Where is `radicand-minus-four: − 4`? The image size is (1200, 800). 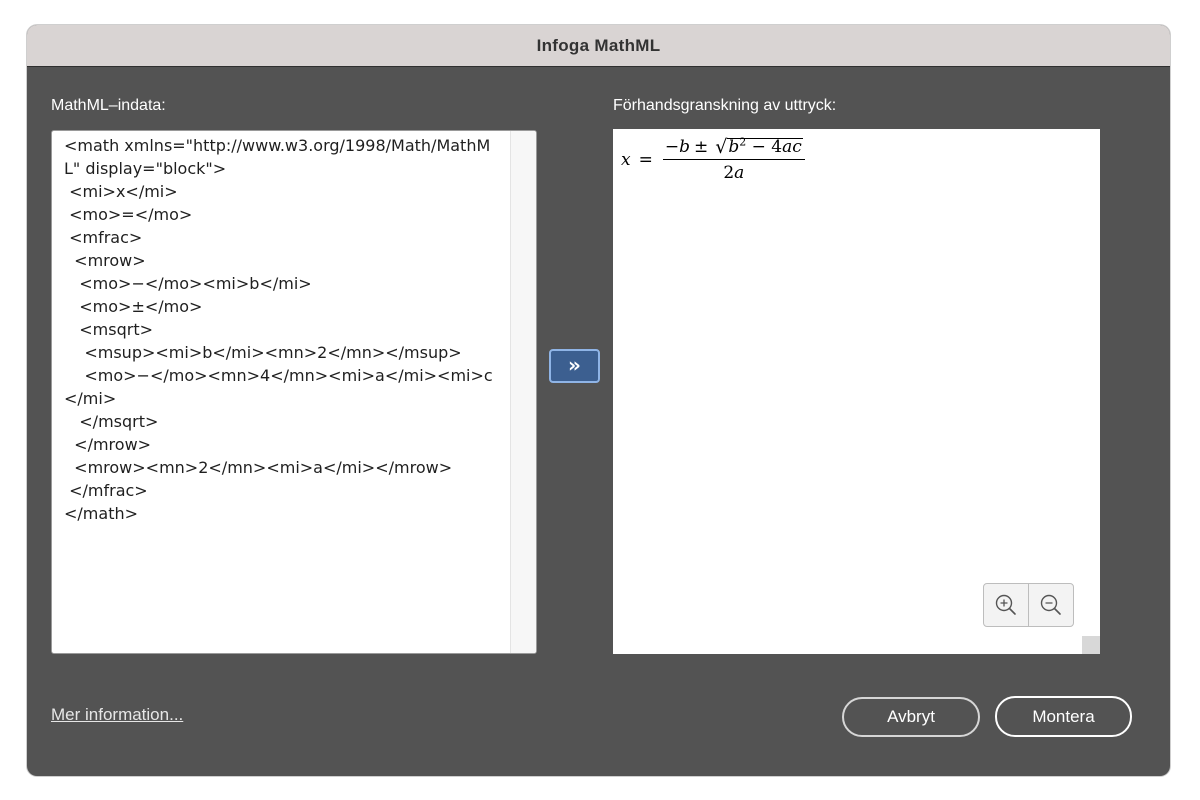
radicand-minus-four: − 4 is located at coordinates (764, 147).